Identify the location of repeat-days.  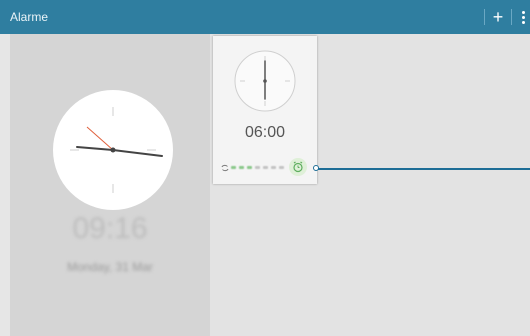
(257, 167).